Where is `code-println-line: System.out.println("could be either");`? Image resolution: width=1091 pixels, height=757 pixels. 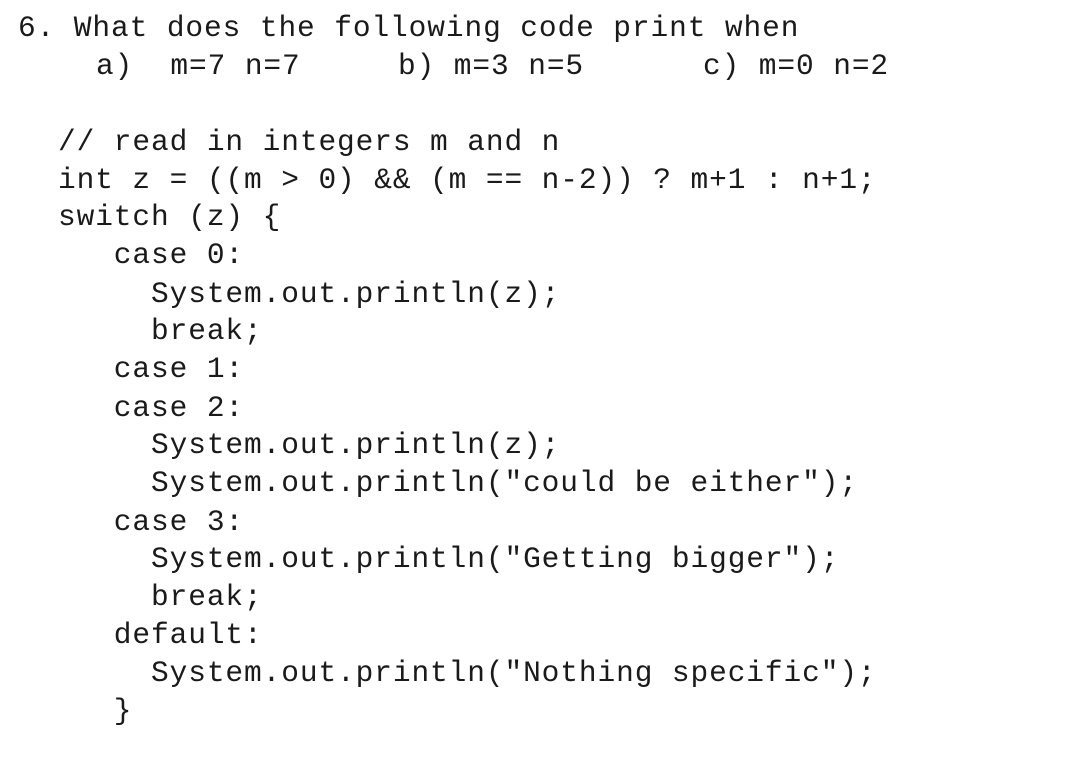
code-println-line: System.out.println("could be either"); is located at coordinates (458, 483).